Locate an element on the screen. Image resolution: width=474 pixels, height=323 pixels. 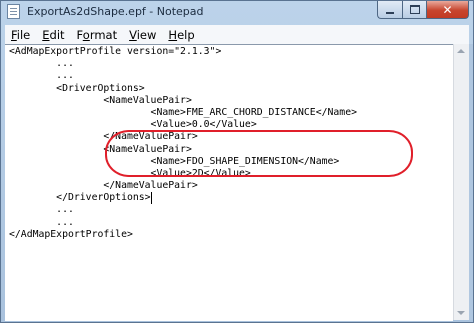
highlight-annotation is located at coordinates (259, 153).